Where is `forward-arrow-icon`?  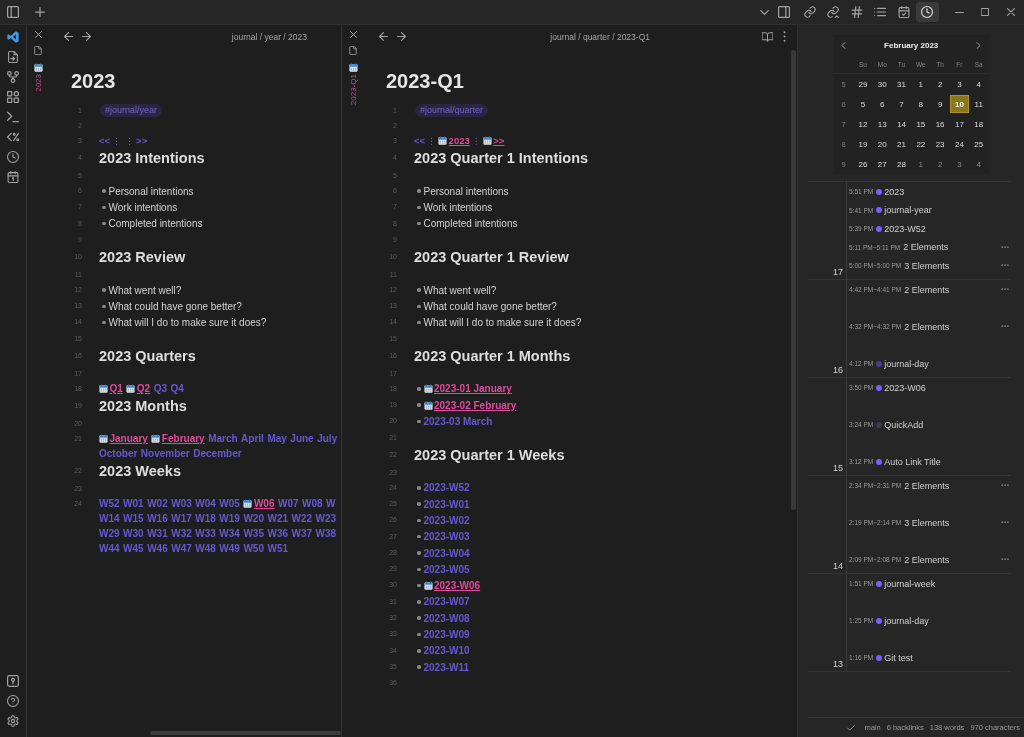
forward-arrow-icon is located at coordinates (86, 36).